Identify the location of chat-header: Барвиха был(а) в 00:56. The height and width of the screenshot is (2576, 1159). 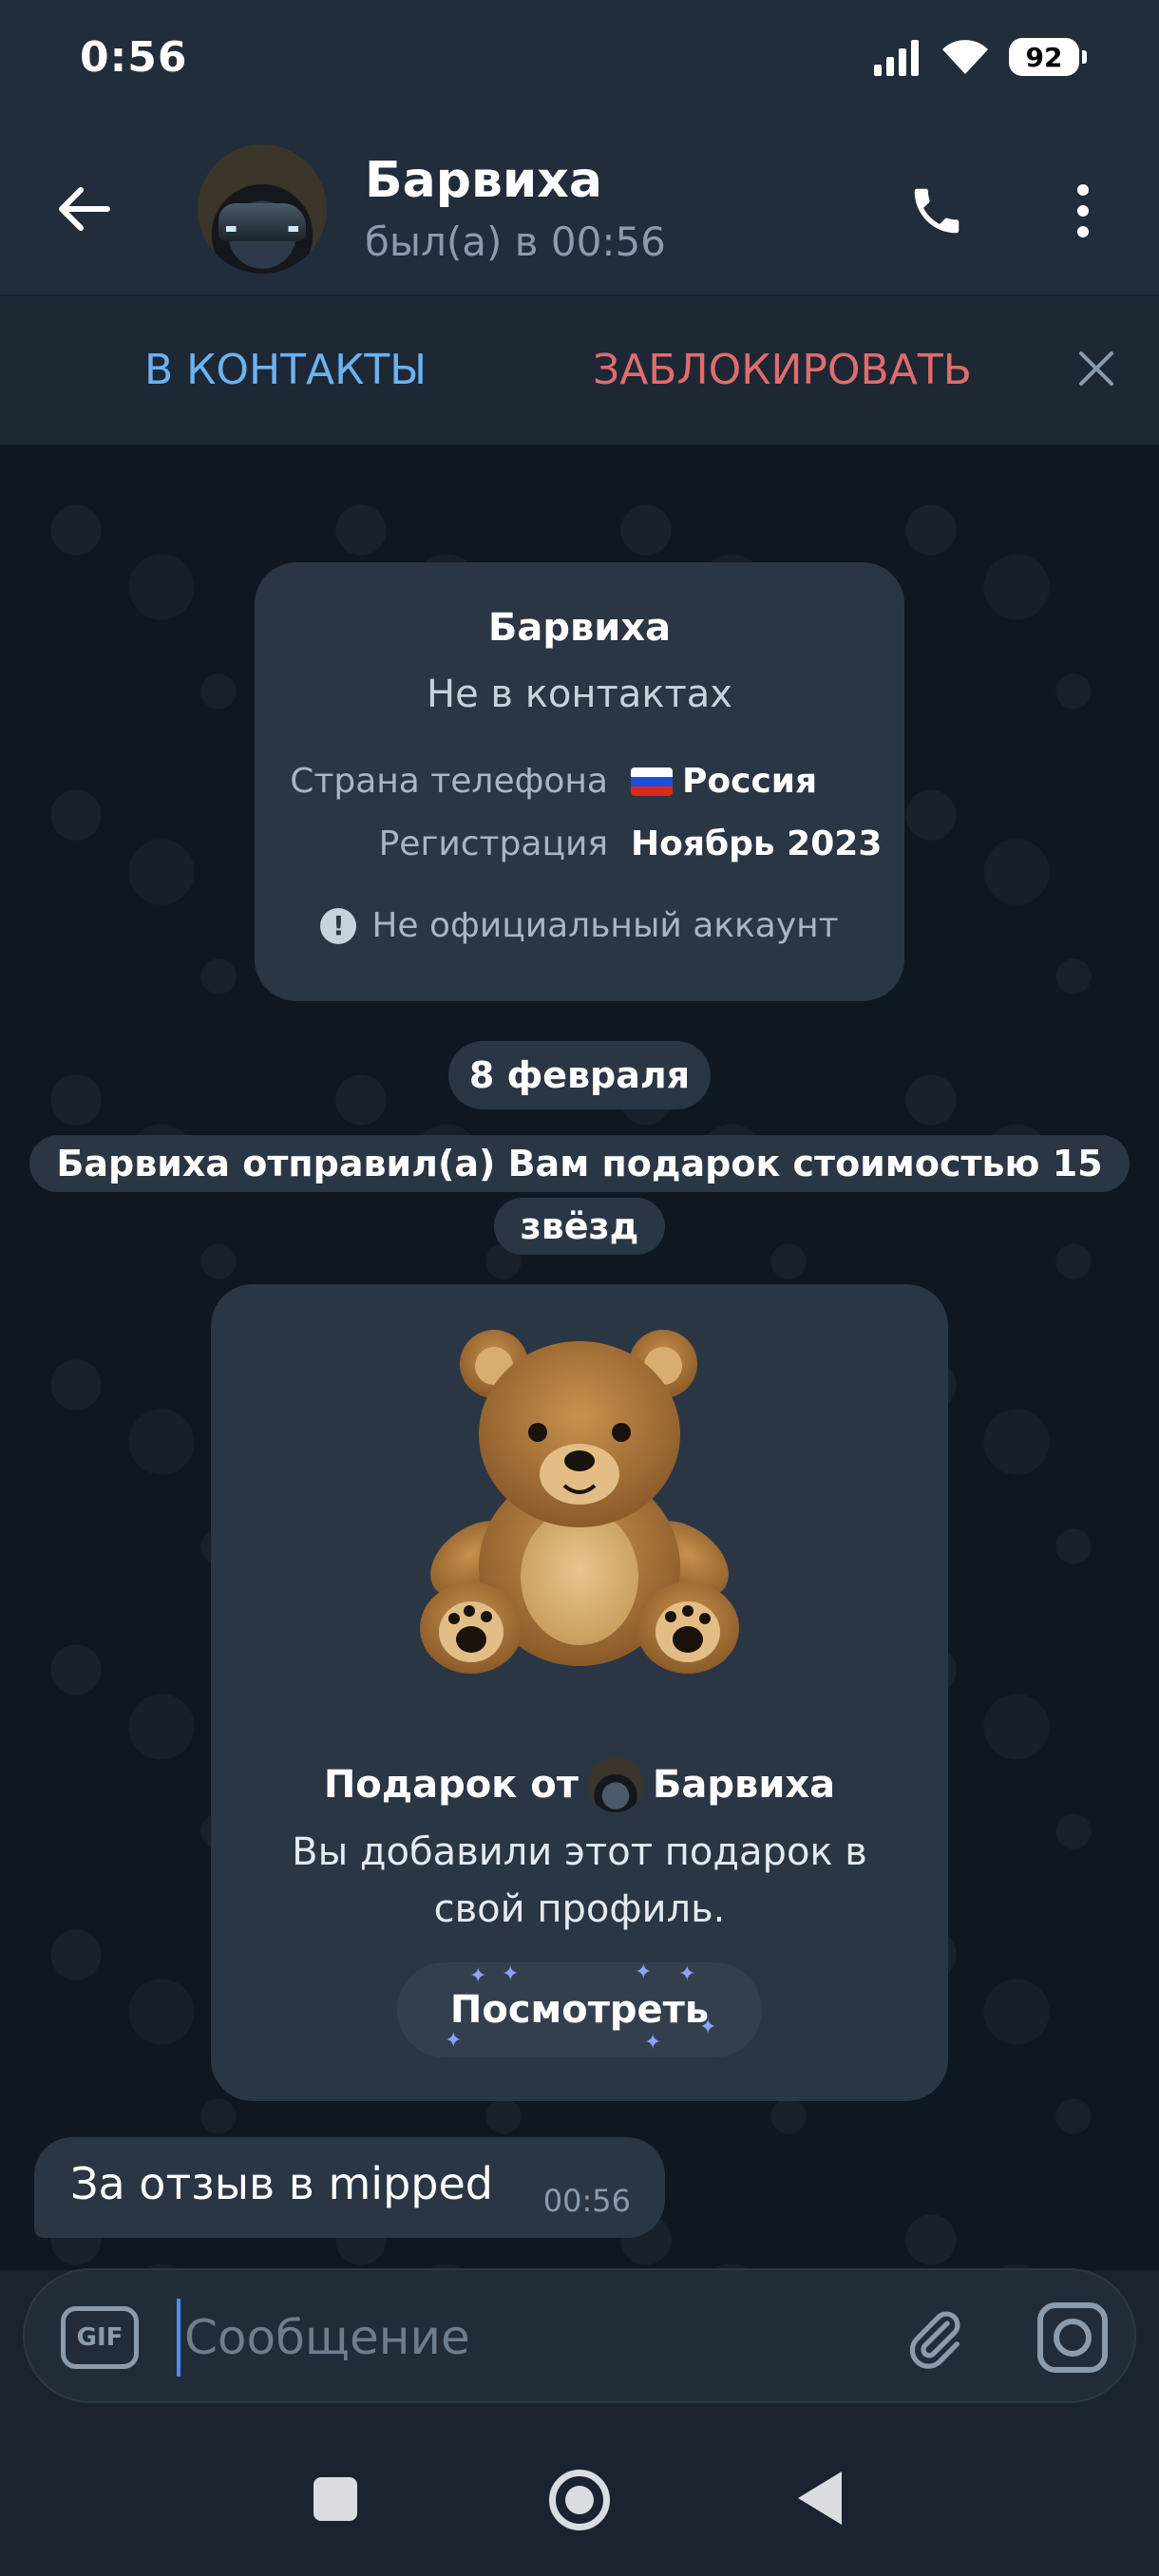
(579, 204).